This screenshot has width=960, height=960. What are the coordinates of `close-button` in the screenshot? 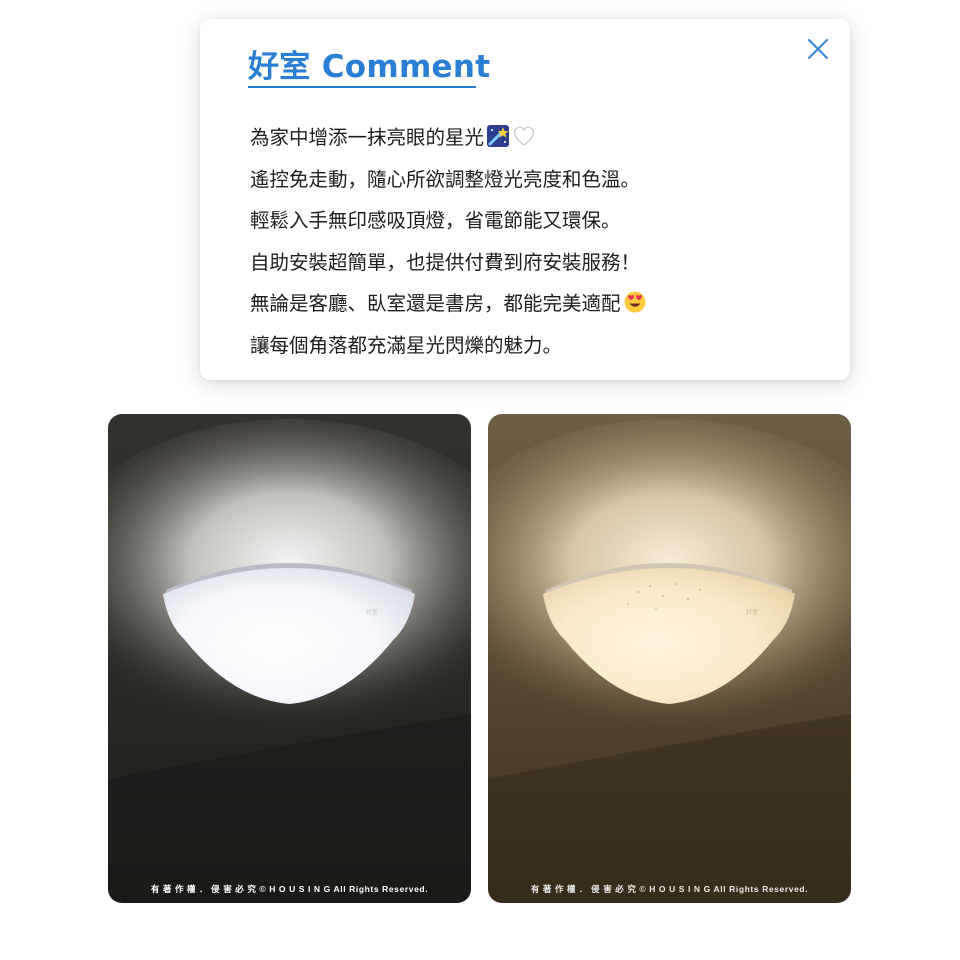 It's located at (818, 49).